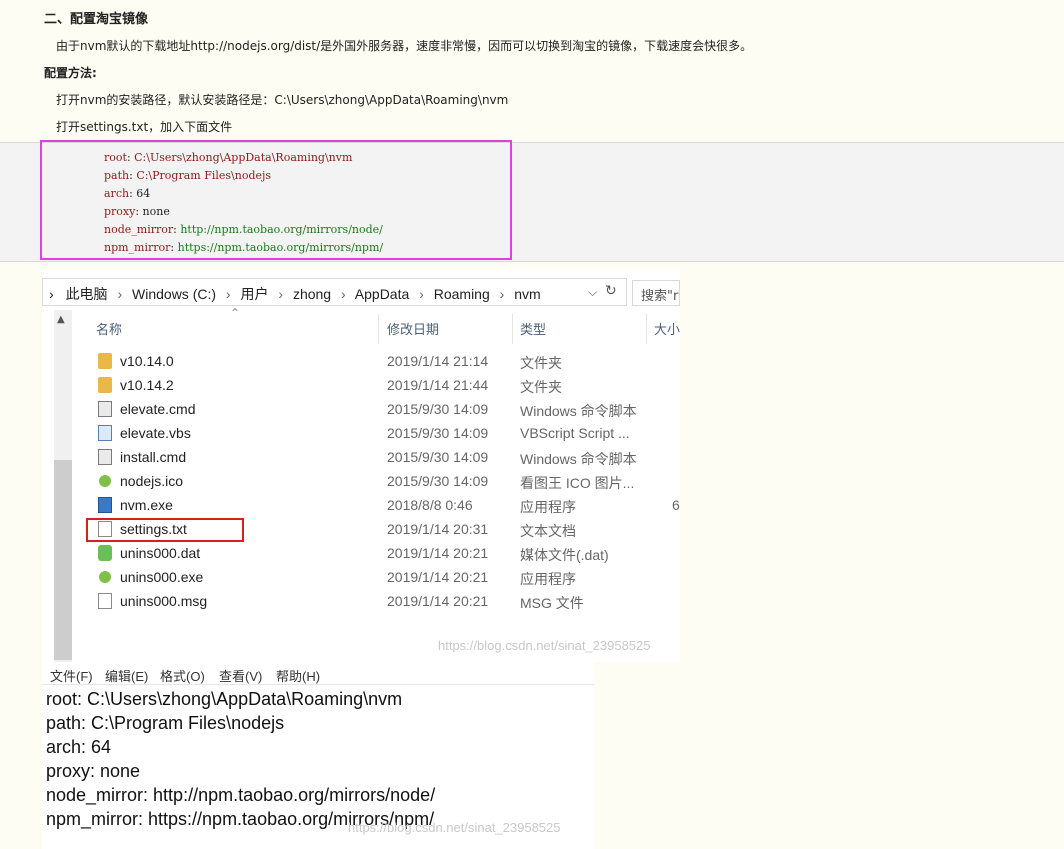  What do you see at coordinates (188, 175) in the screenshot?
I see `code-line: path: C:\Program Files\nodejs` at bounding box center [188, 175].